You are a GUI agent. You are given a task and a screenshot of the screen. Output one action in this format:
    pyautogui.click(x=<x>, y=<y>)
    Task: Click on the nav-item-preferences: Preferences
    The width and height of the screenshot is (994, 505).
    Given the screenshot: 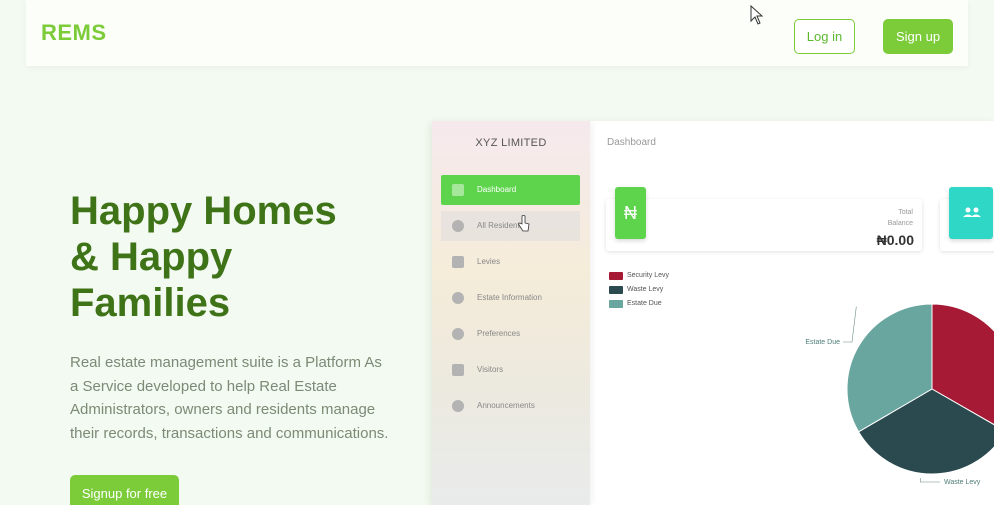 What is the action you would take?
    pyautogui.click(x=510, y=334)
    